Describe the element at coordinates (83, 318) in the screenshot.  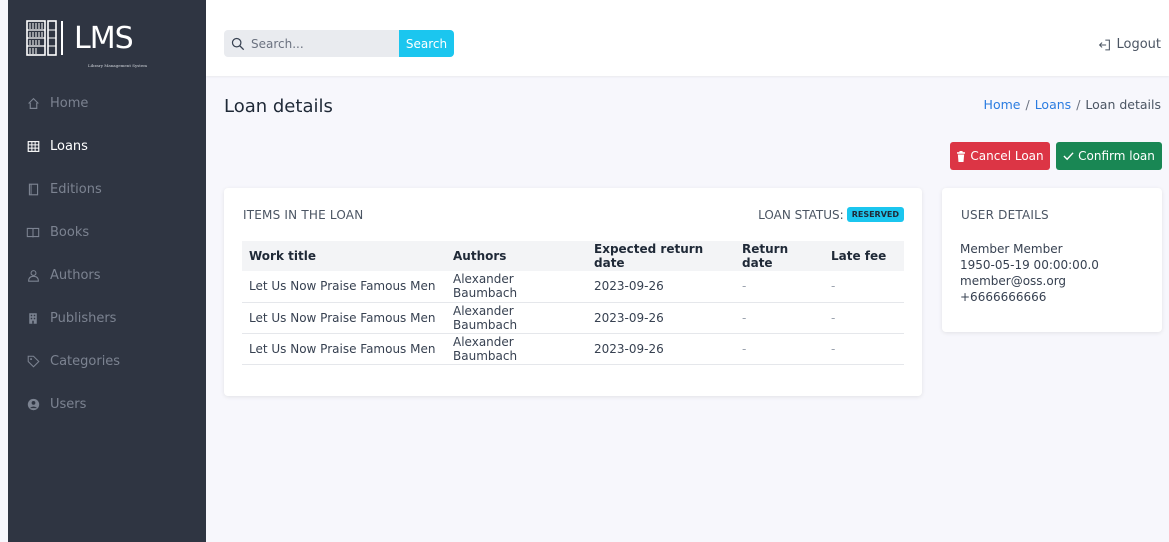
I see `sidebar-item-label: Publishers` at that location.